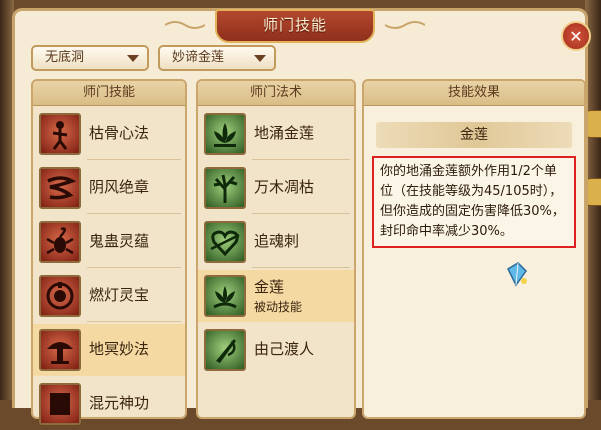  I want to click on wind-cloud-icon, so click(60, 188).